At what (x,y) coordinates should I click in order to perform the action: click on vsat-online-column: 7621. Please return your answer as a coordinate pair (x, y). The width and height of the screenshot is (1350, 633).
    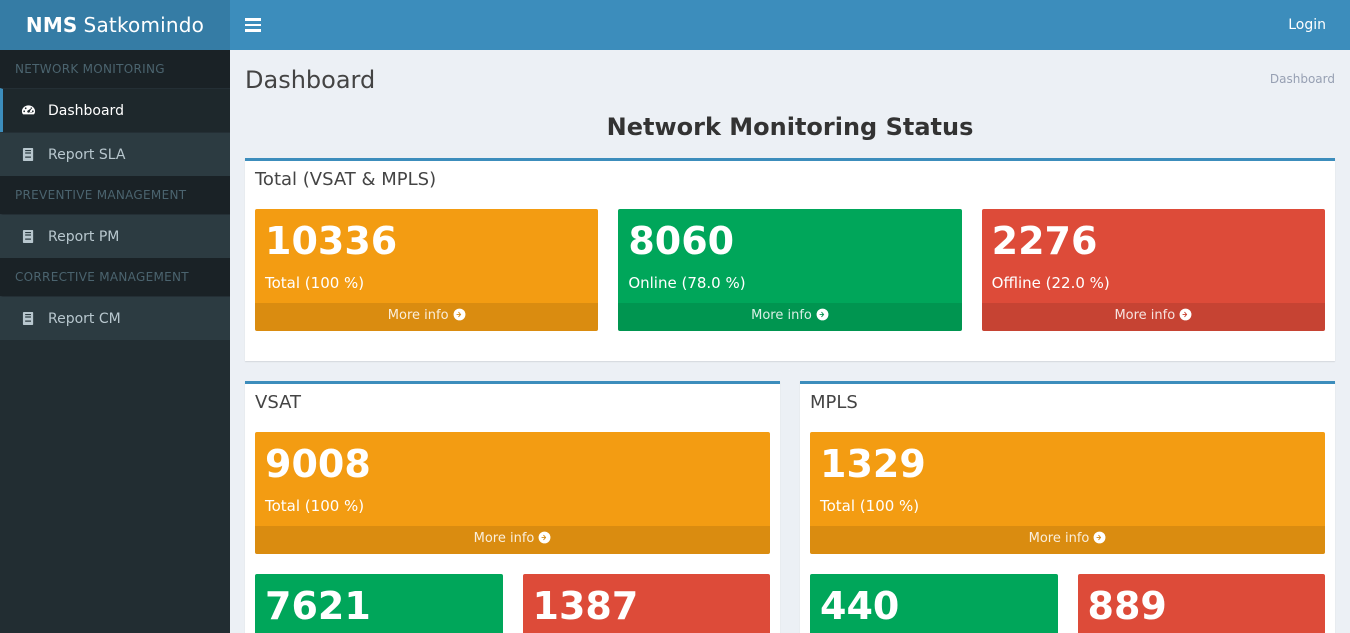
    Looking at the image, I should click on (379, 603).